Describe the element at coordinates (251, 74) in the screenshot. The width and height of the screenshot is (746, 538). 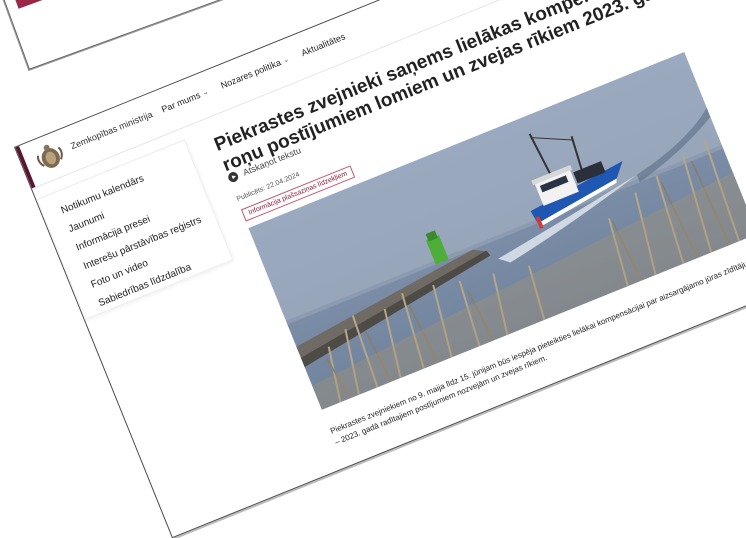
I see `nav-item-label: Nozares politika` at that location.